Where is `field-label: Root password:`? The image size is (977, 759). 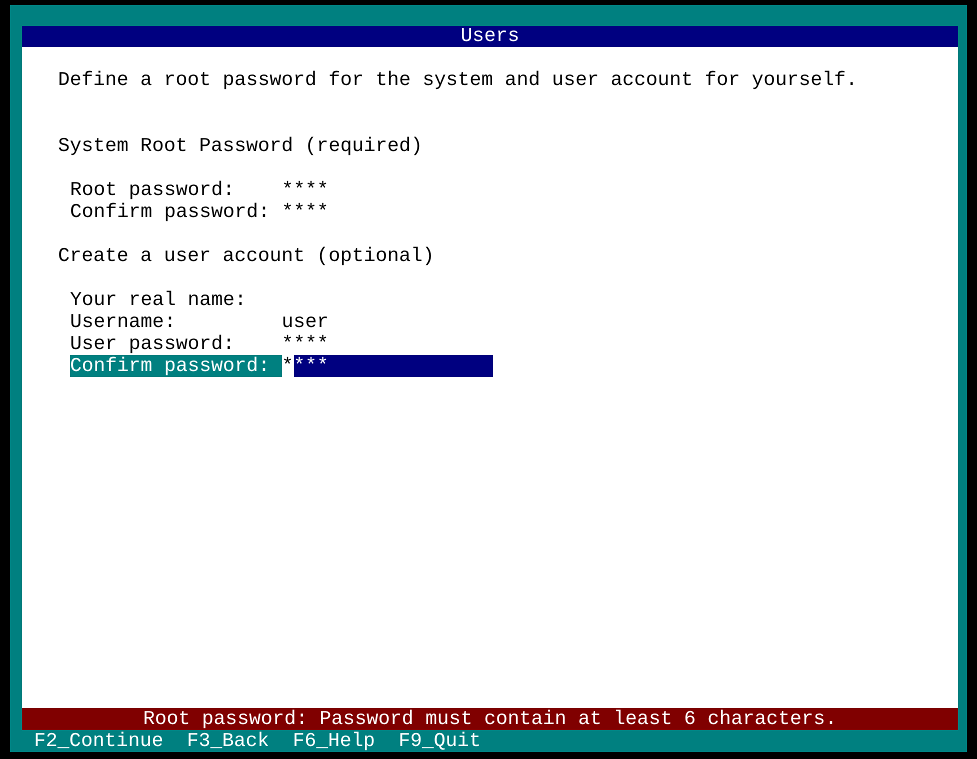 field-label: Root password: is located at coordinates (153, 190).